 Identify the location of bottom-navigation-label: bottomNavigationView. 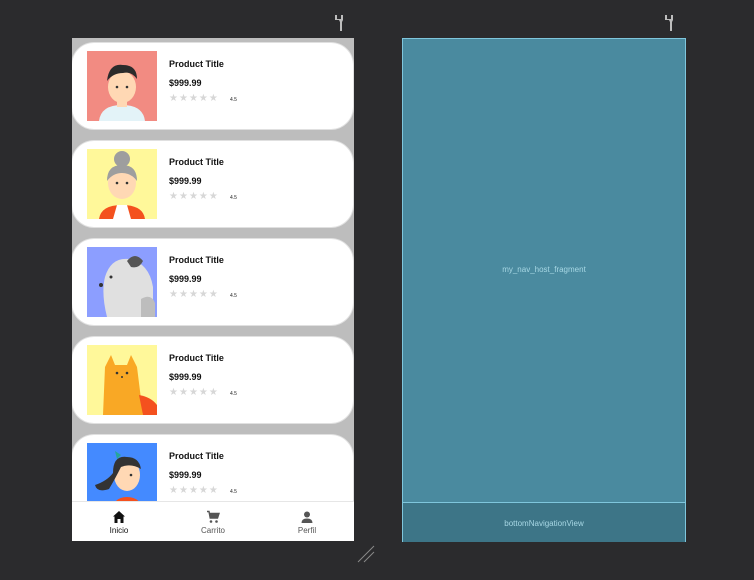
(544, 523).